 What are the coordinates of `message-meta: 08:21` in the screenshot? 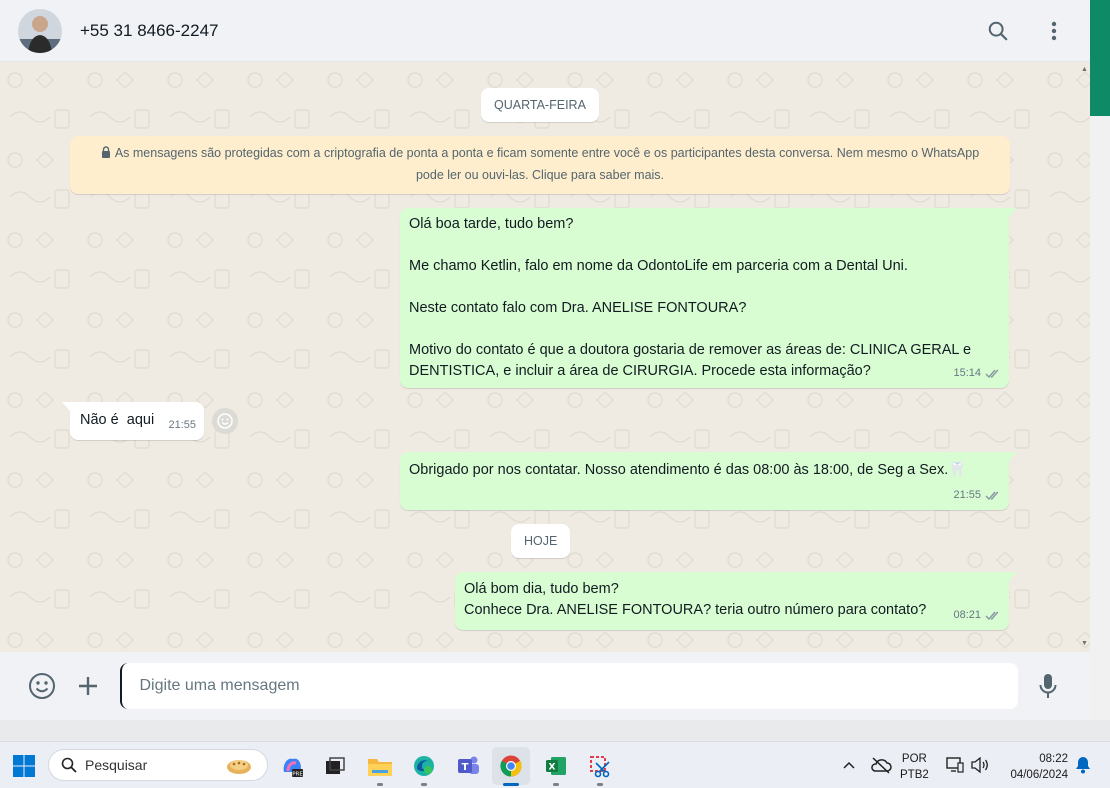 It's located at (977, 615).